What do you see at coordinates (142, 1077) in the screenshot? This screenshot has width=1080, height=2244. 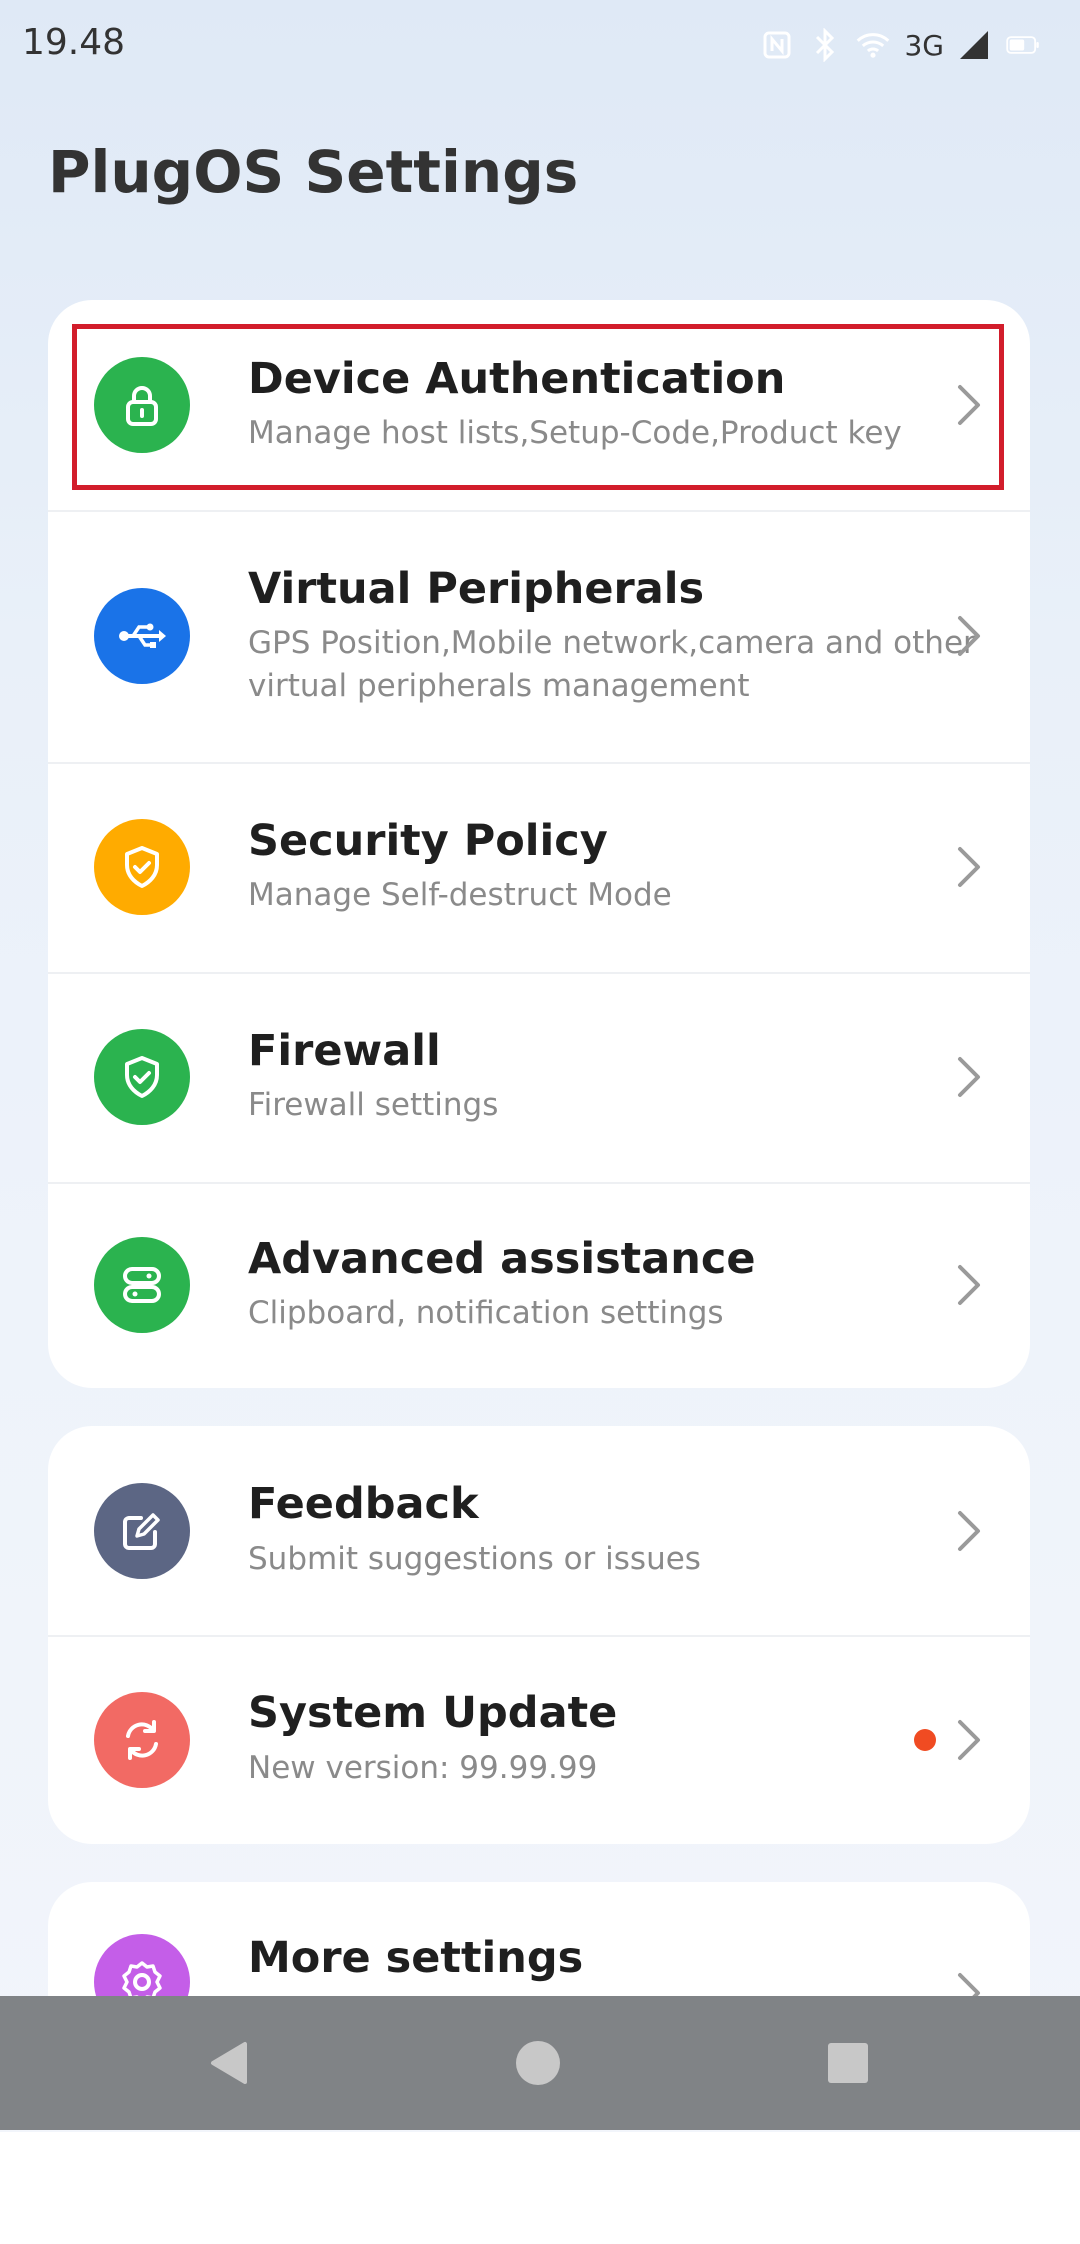 I see `shield-check-icon` at bounding box center [142, 1077].